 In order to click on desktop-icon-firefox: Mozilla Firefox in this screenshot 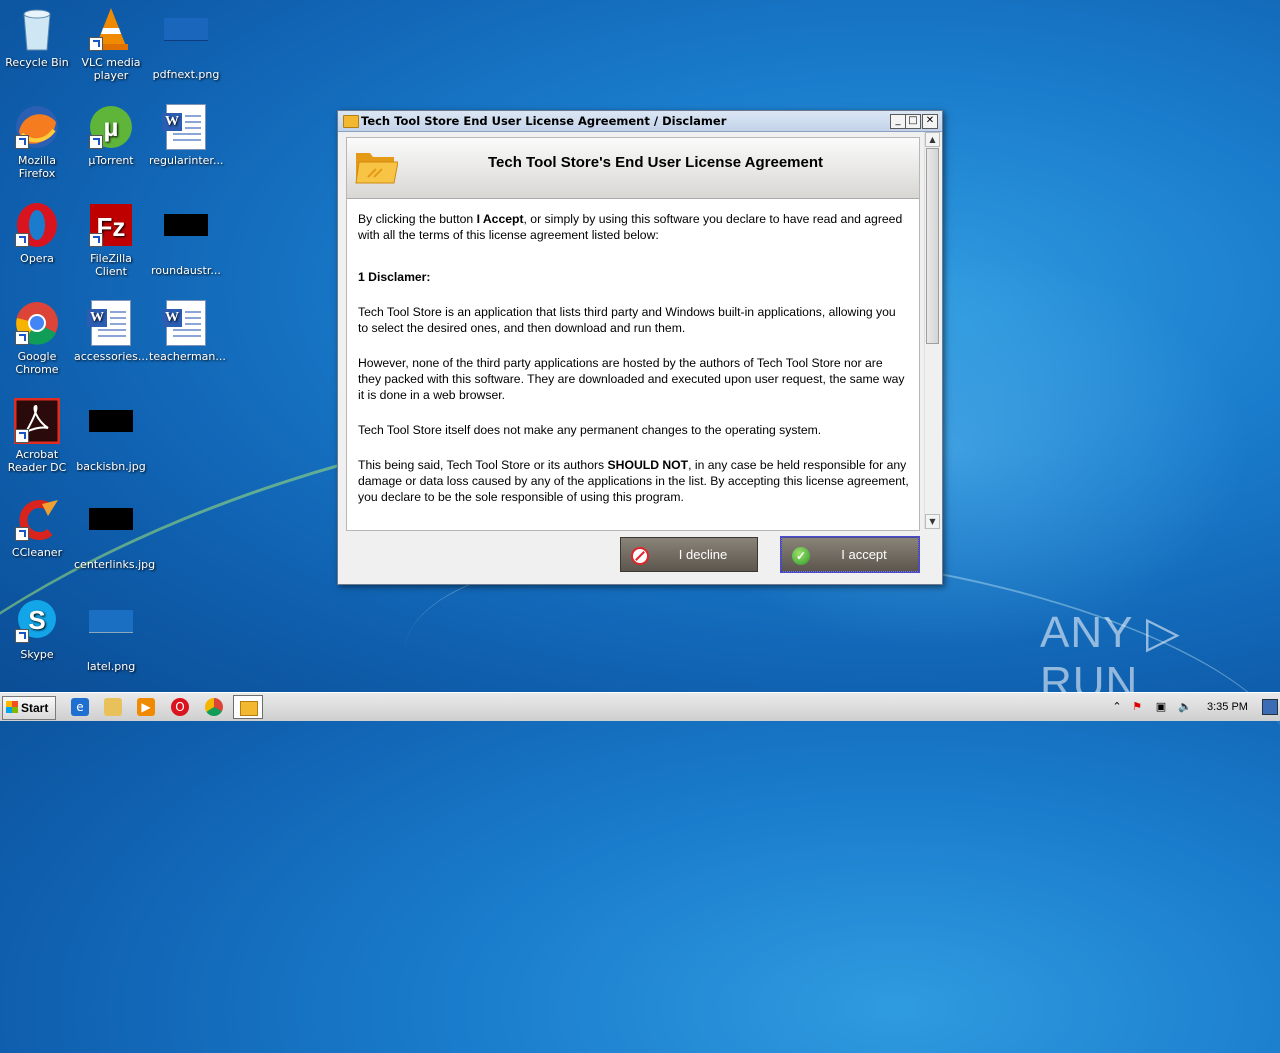, I will do `click(37, 142)`.